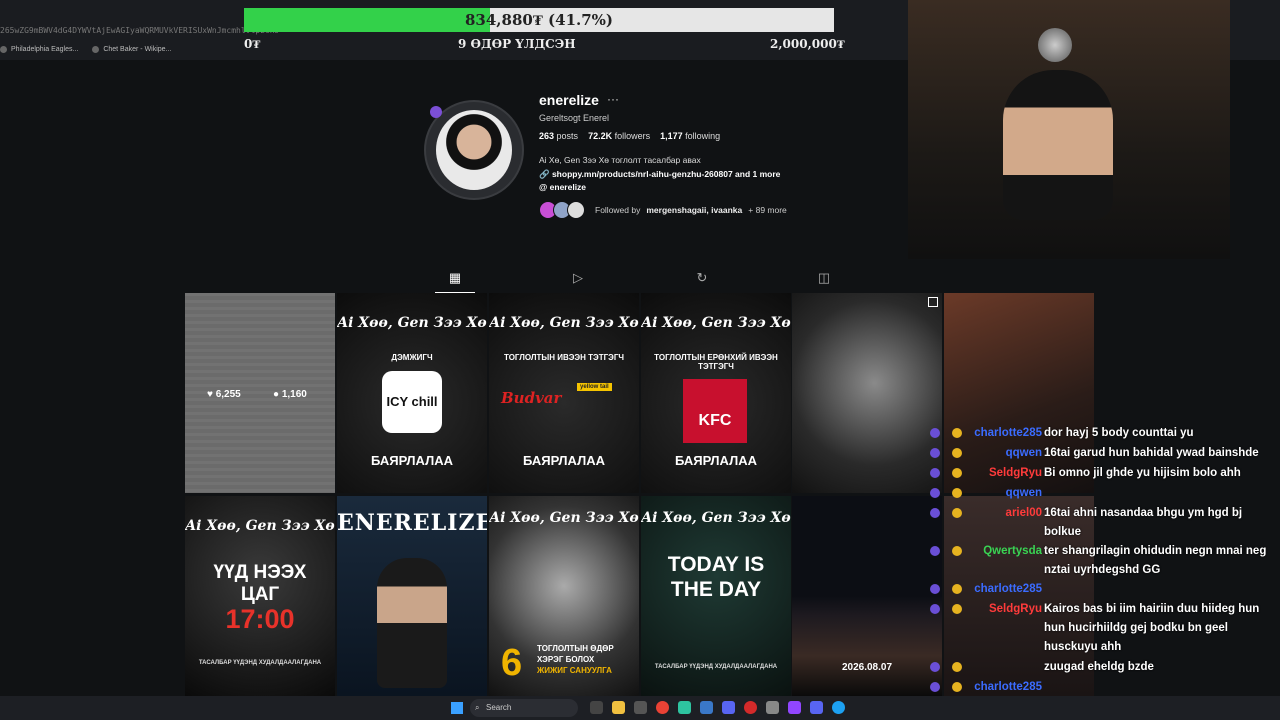 Image resolution: width=1280 pixels, height=720 pixels. Describe the element at coordinates (933, 302) in the screenshot. I see `carousel-icon` at that location.